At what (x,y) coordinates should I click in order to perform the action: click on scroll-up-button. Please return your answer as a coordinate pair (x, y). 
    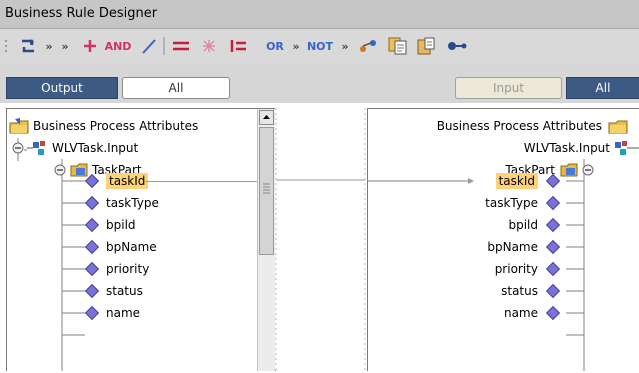
    Looking at the image, I should click on (266, 117).